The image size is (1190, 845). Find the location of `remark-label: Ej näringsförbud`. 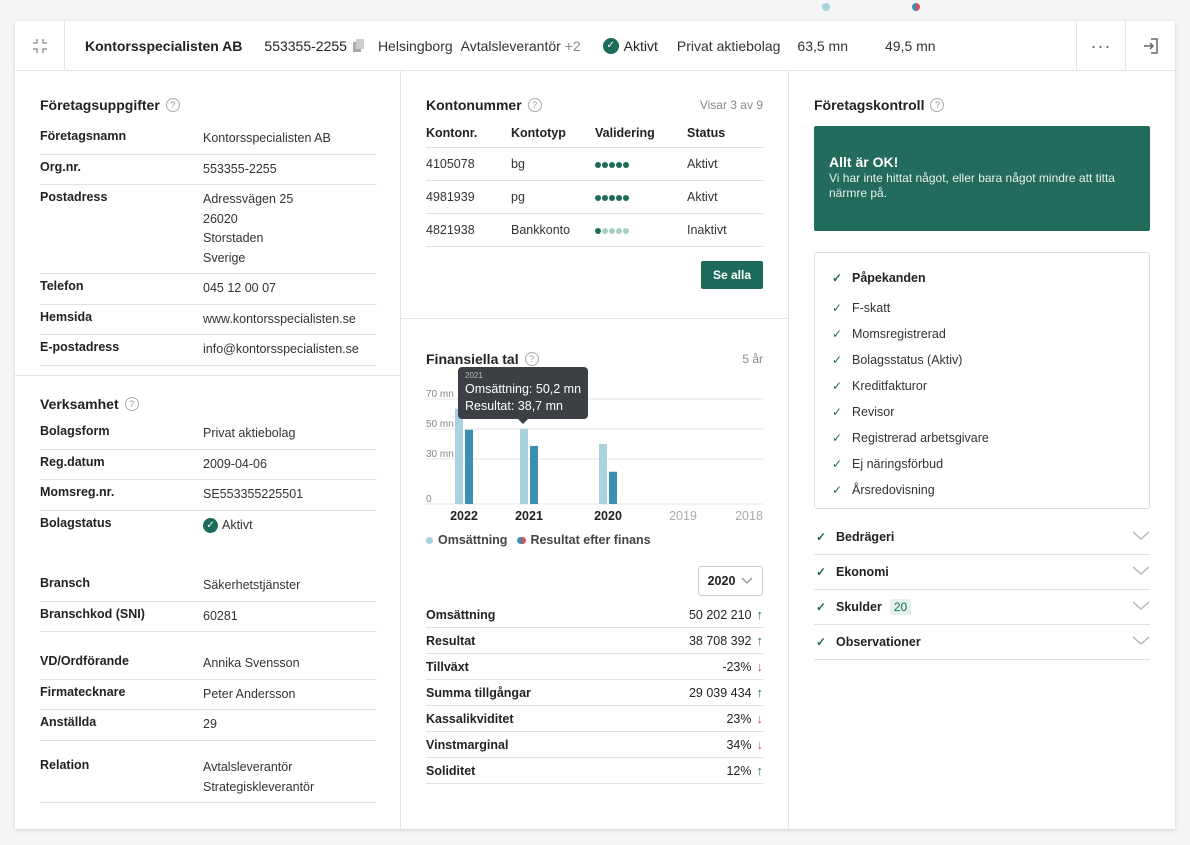

remark-label: Ej näringsförbud is located at coordinates (898, 464).